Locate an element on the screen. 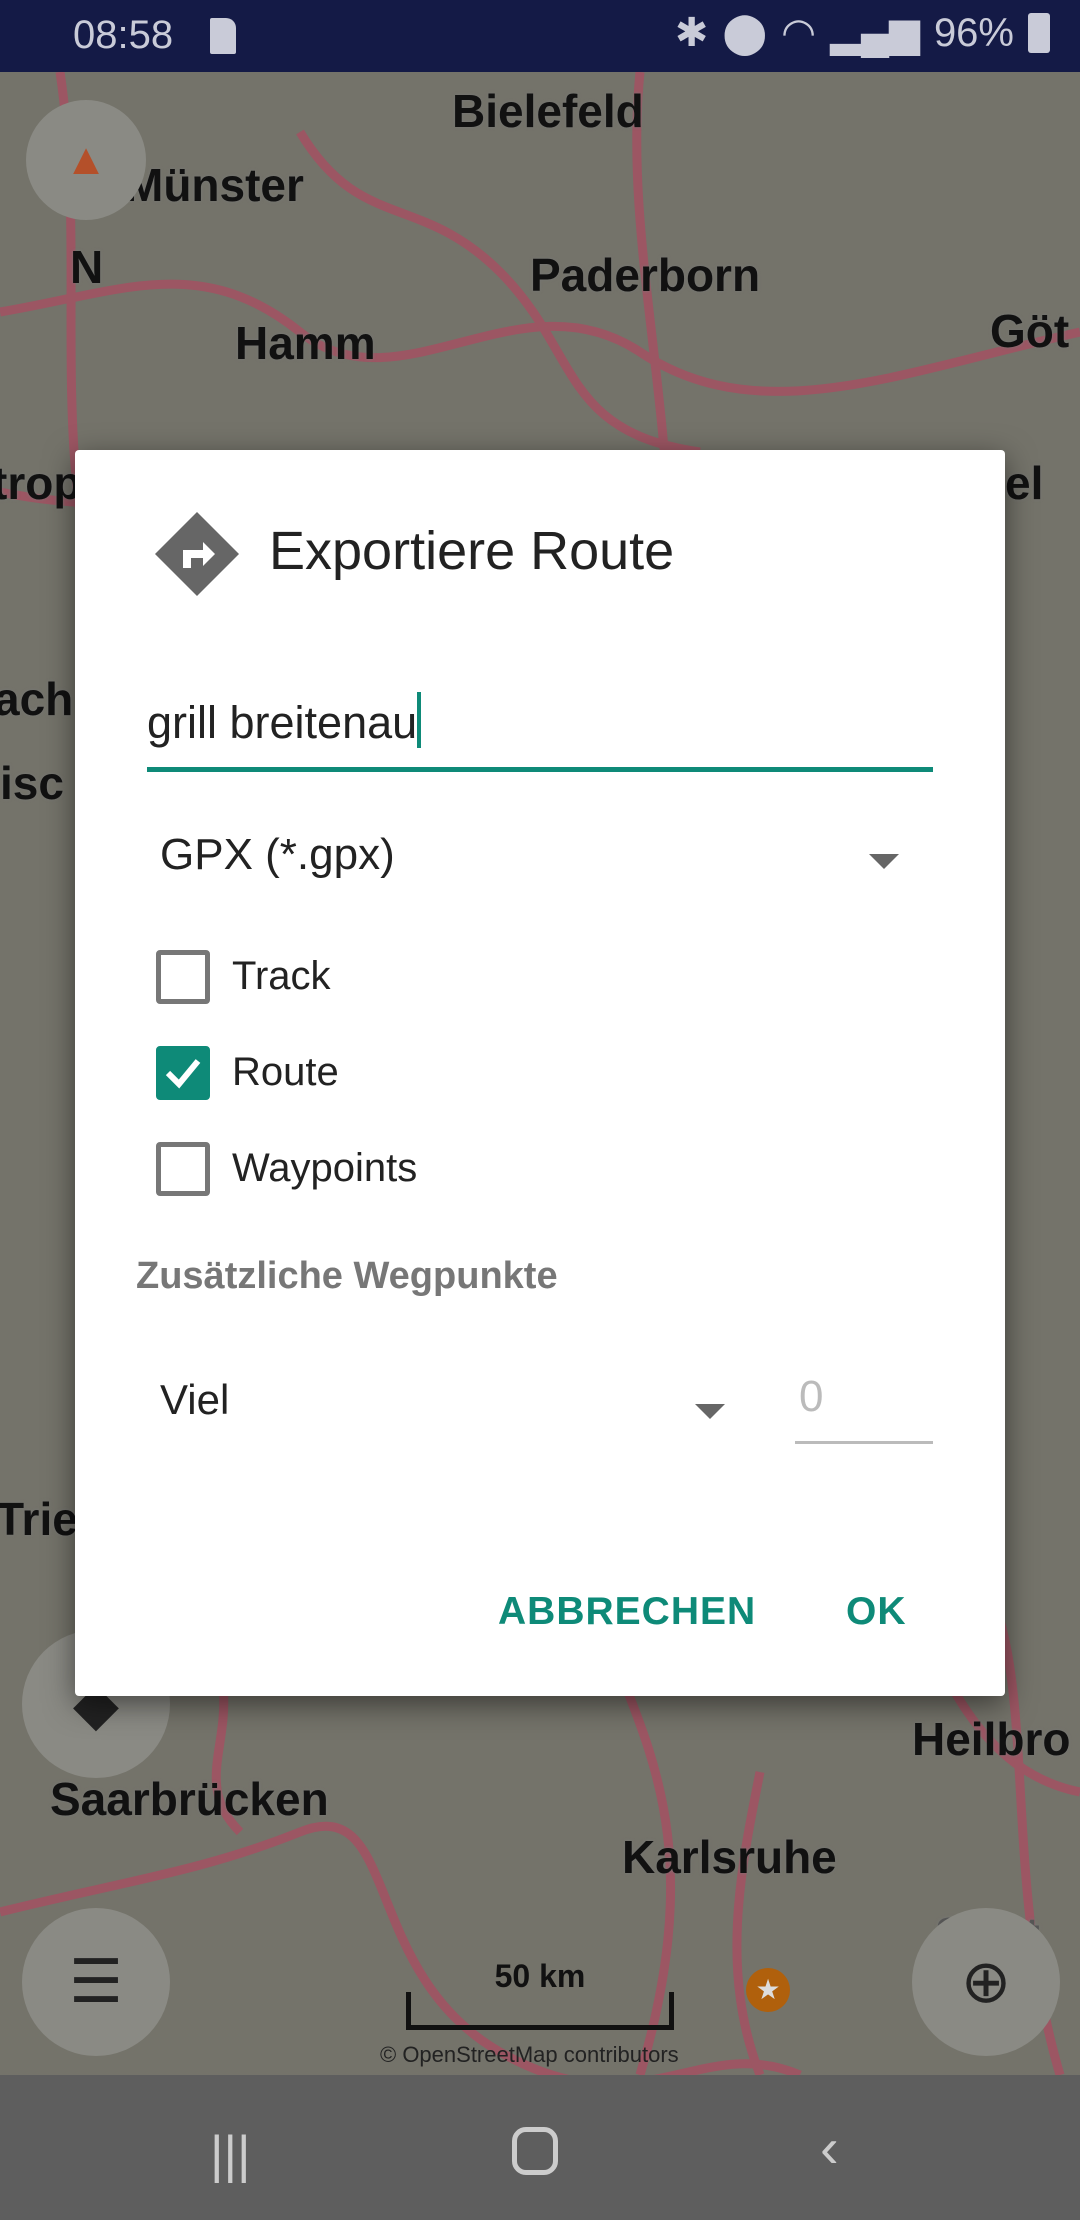  bluetooth-icon: ✱ is located at coordinates (691, 33).